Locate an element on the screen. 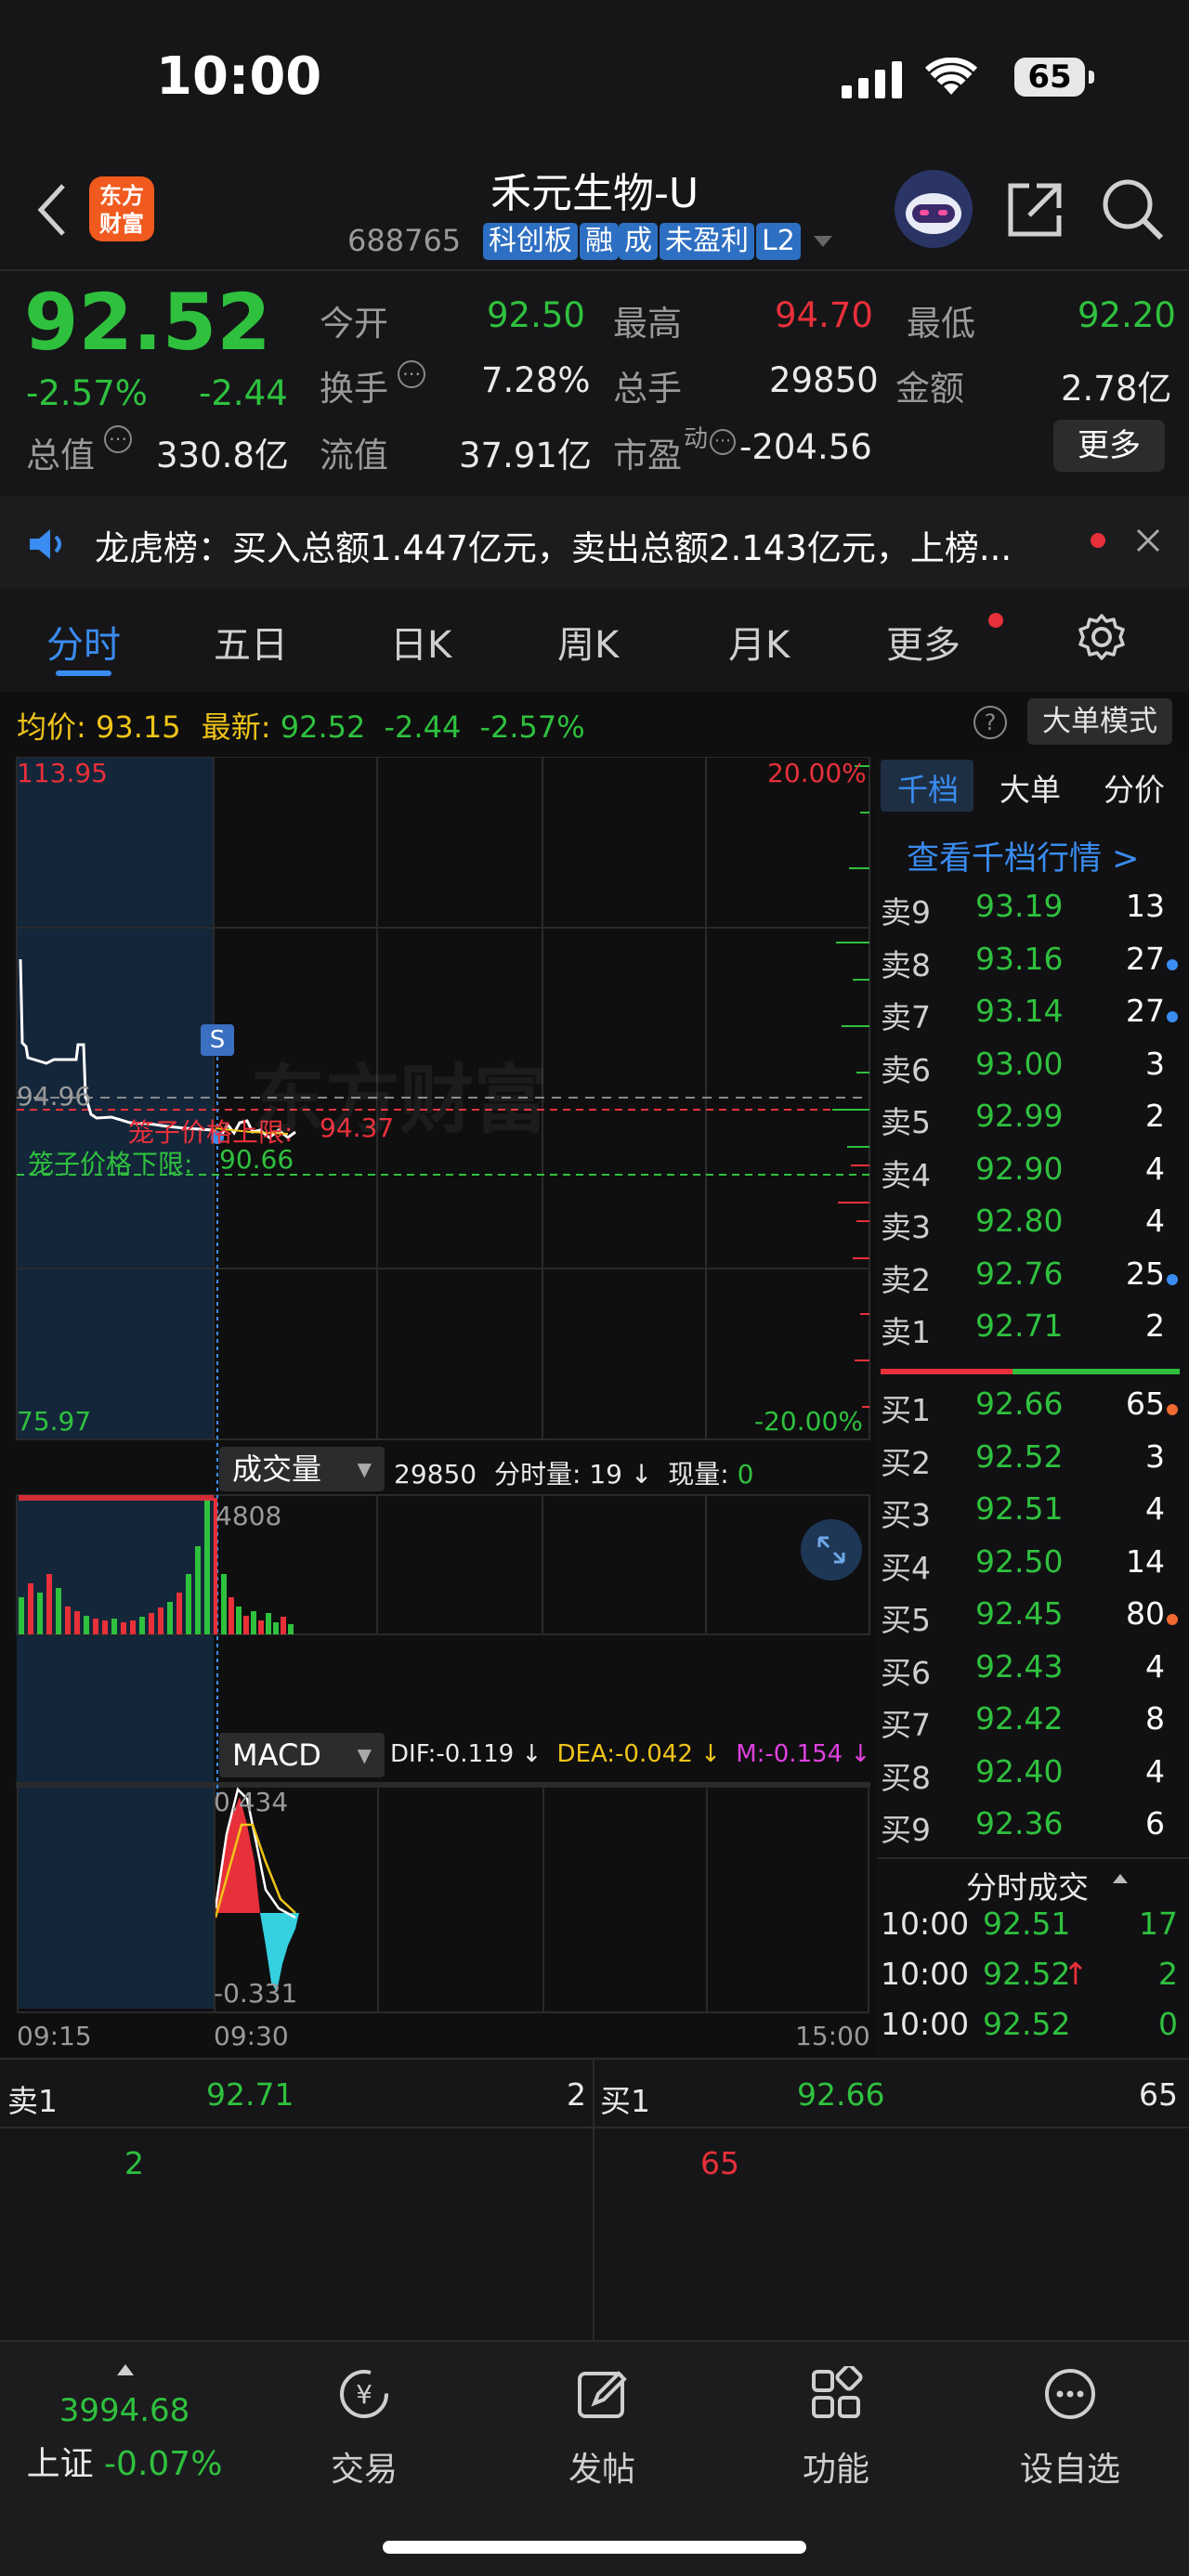 Image resolution: width=1189 pixels, height=2576 pixels. tick-row: 10:00 92.52 ↑ 2 is located at coordinates (1029, 1982).